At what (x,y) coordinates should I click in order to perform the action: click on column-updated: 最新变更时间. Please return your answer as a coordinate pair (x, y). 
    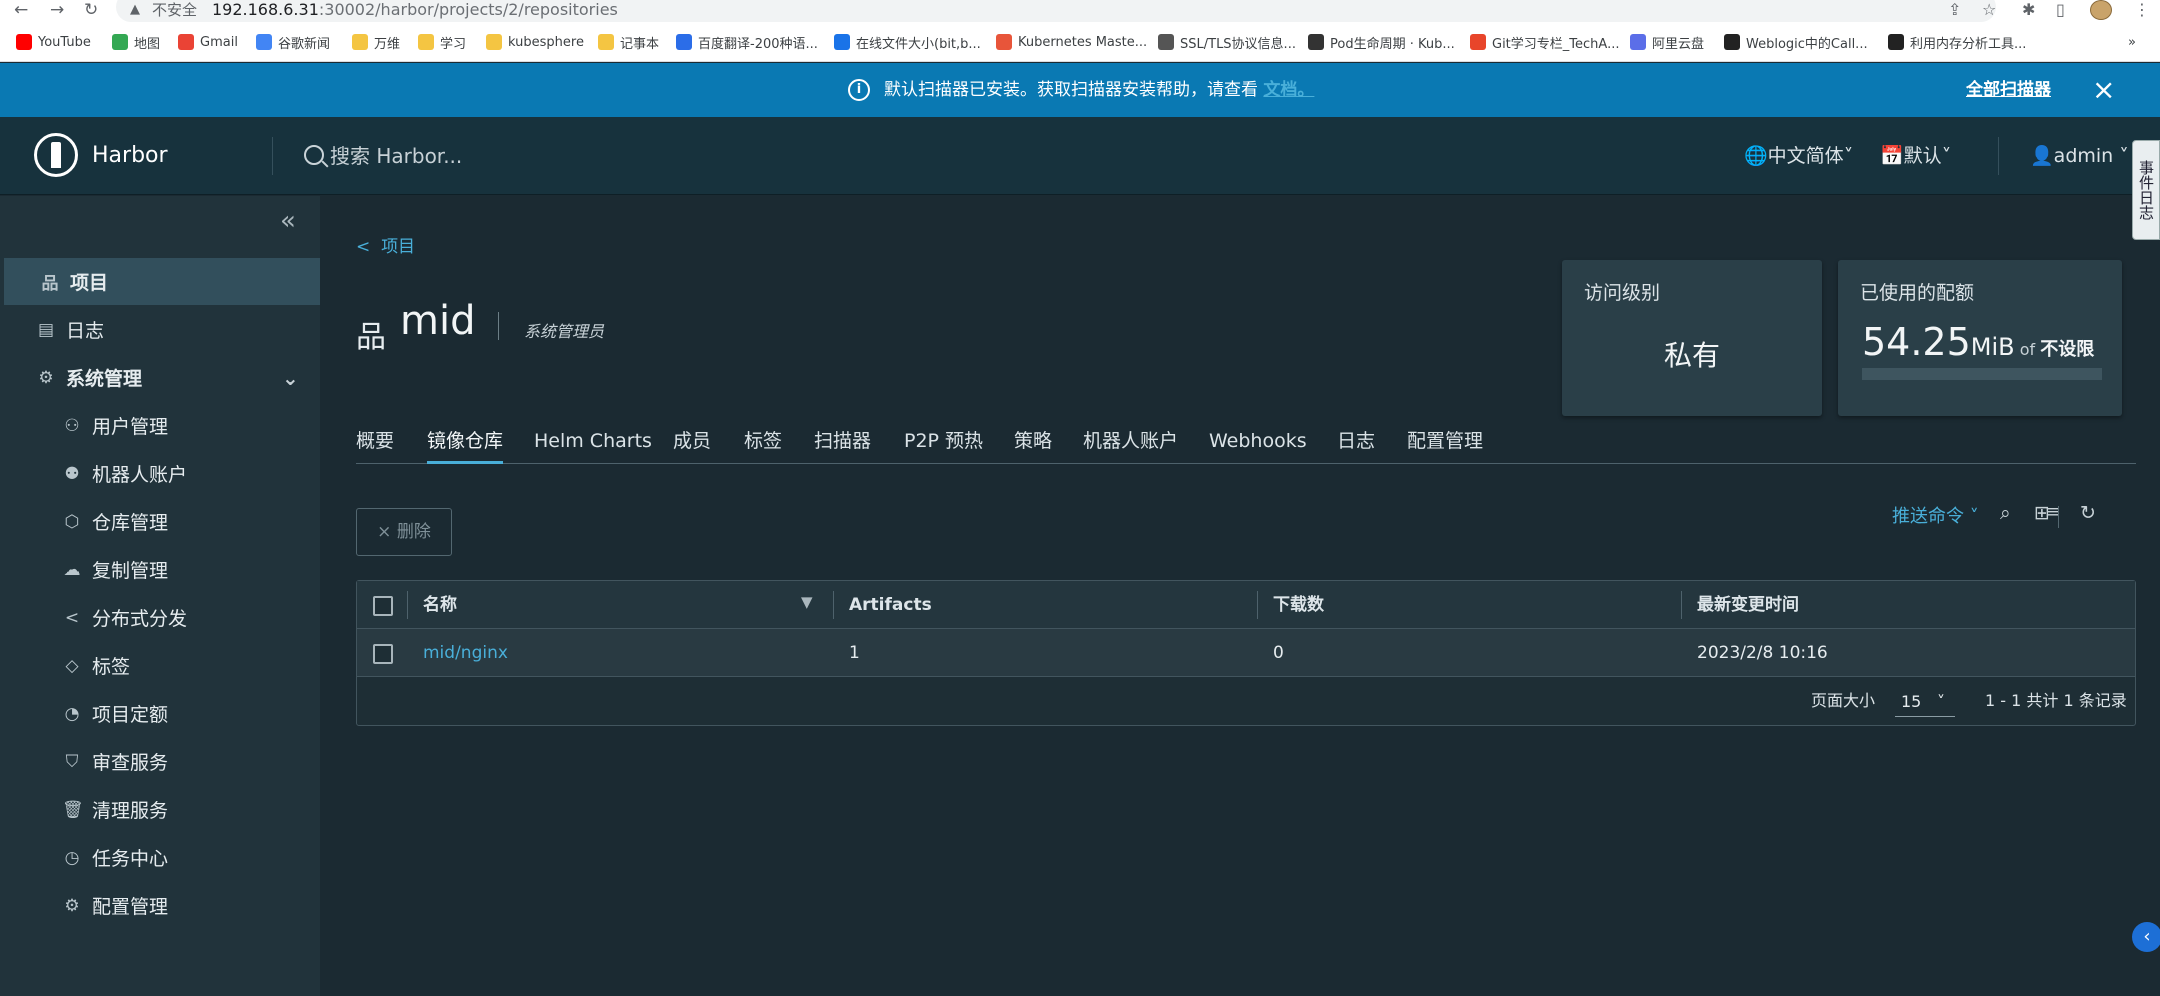
    Looking at the image, I should click on (1748, 605).